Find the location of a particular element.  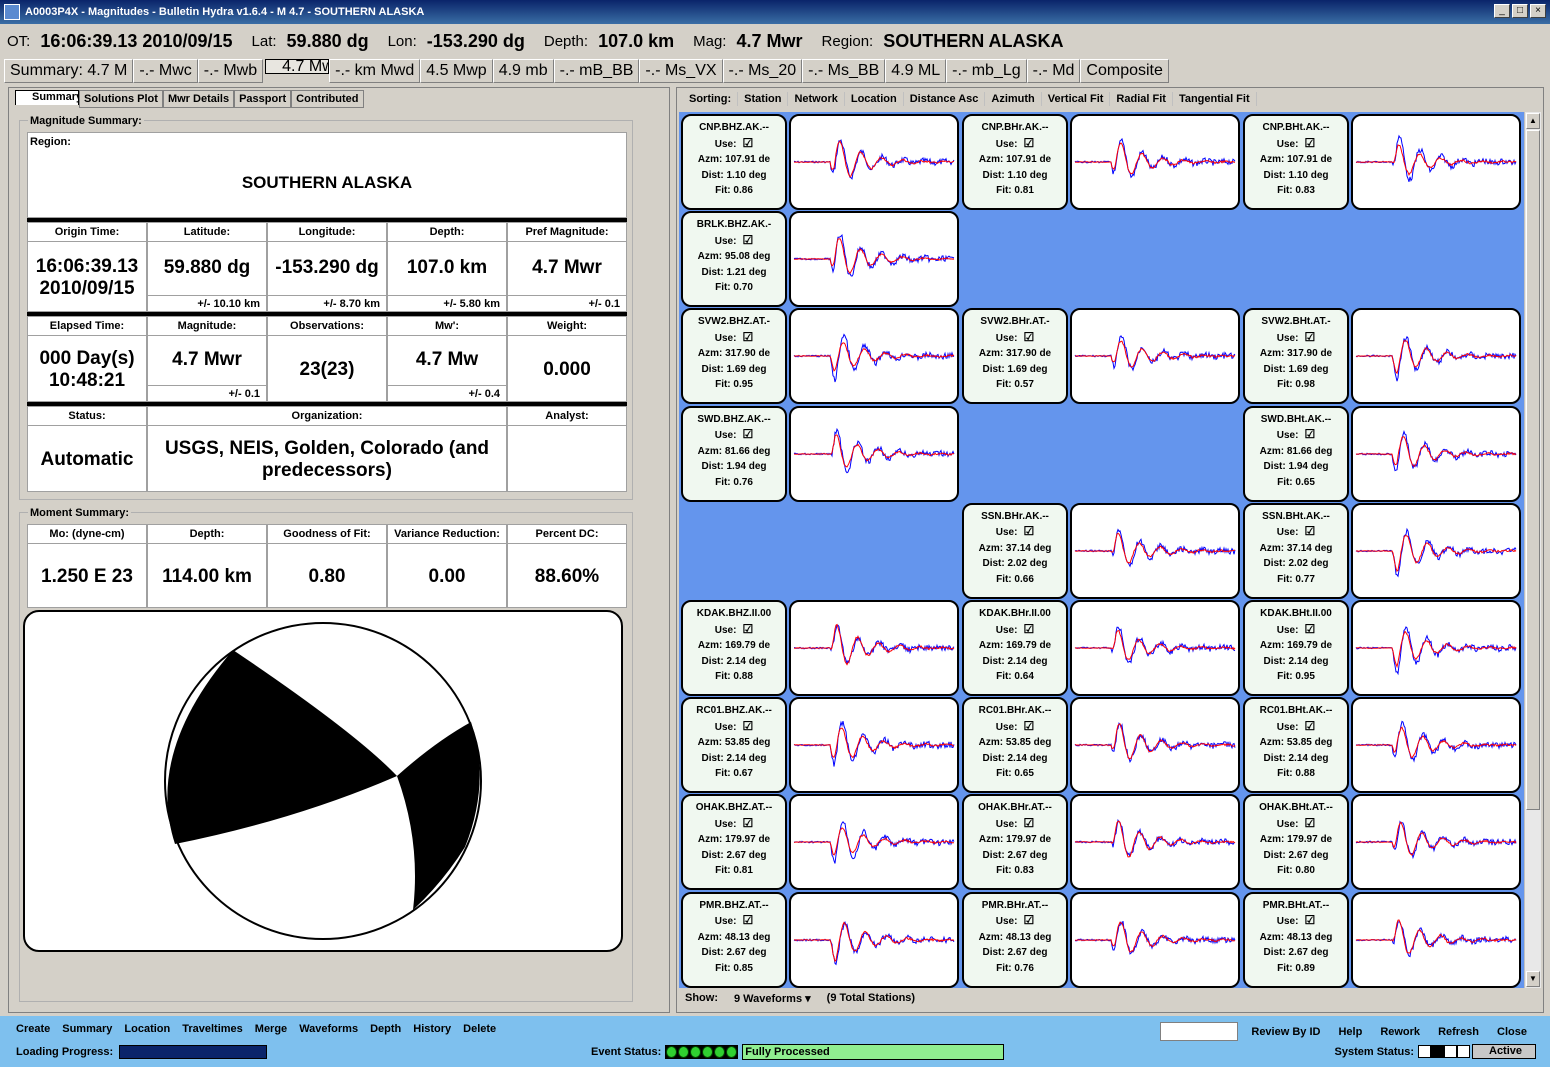

bottom-menu-item: History is located at coordinates (432, 1029).